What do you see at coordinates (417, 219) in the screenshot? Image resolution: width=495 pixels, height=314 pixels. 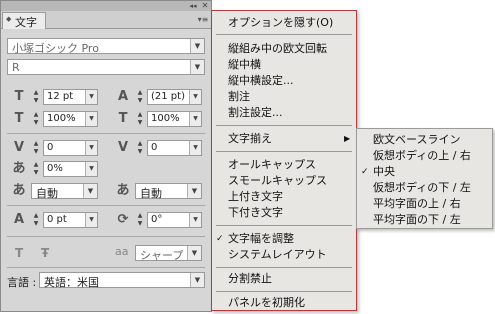 I see `submenu-item-label: 平均字面の下 / 左` at bounding box center [417, 219].